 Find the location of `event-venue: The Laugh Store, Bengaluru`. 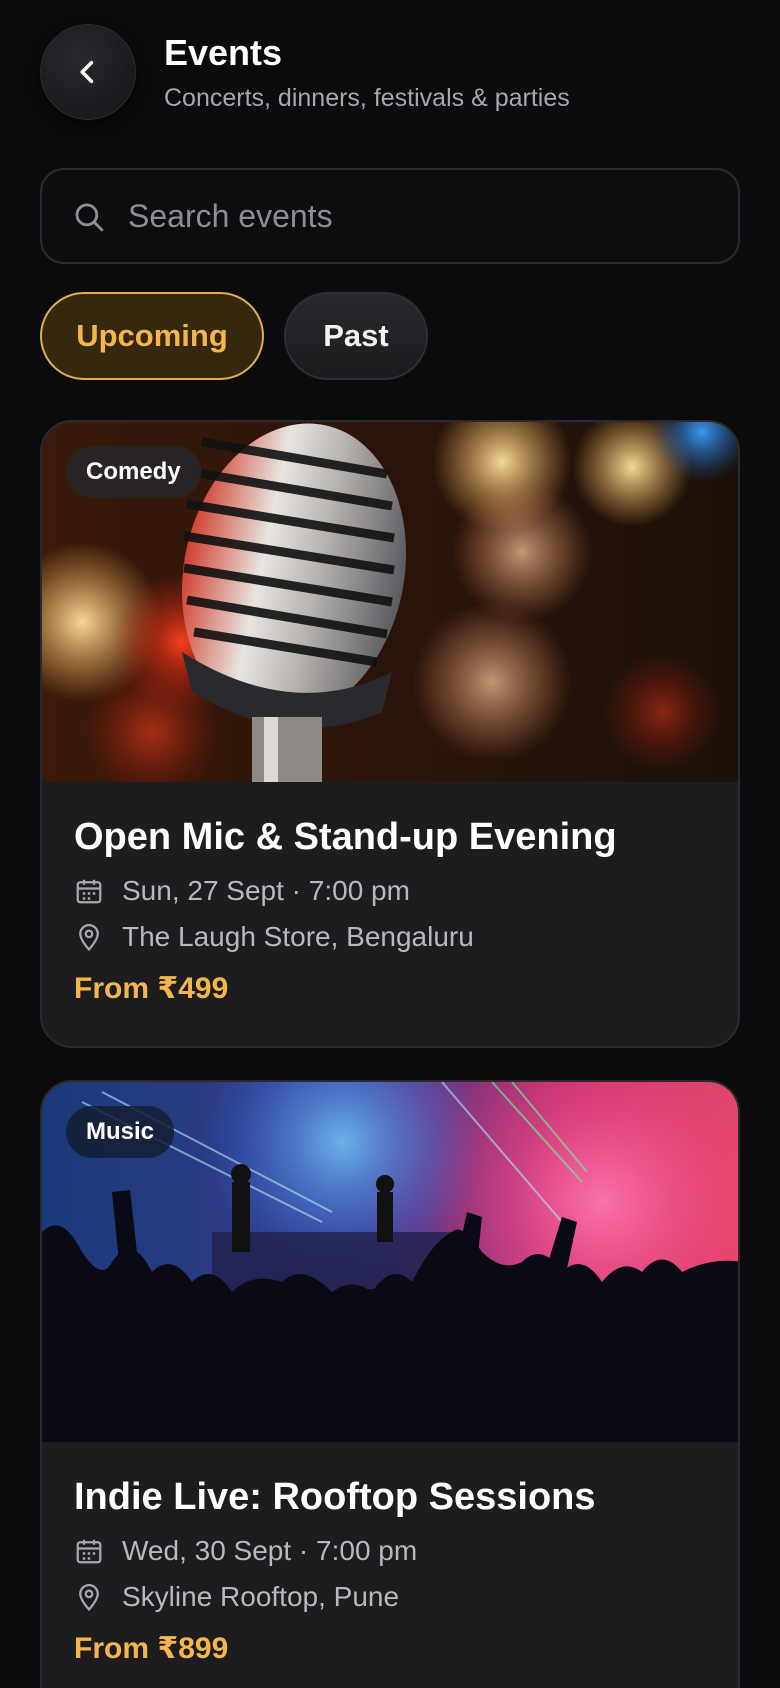

event-venue: The Laugh Store, Bengaluru is located at coordinates (298, 936).